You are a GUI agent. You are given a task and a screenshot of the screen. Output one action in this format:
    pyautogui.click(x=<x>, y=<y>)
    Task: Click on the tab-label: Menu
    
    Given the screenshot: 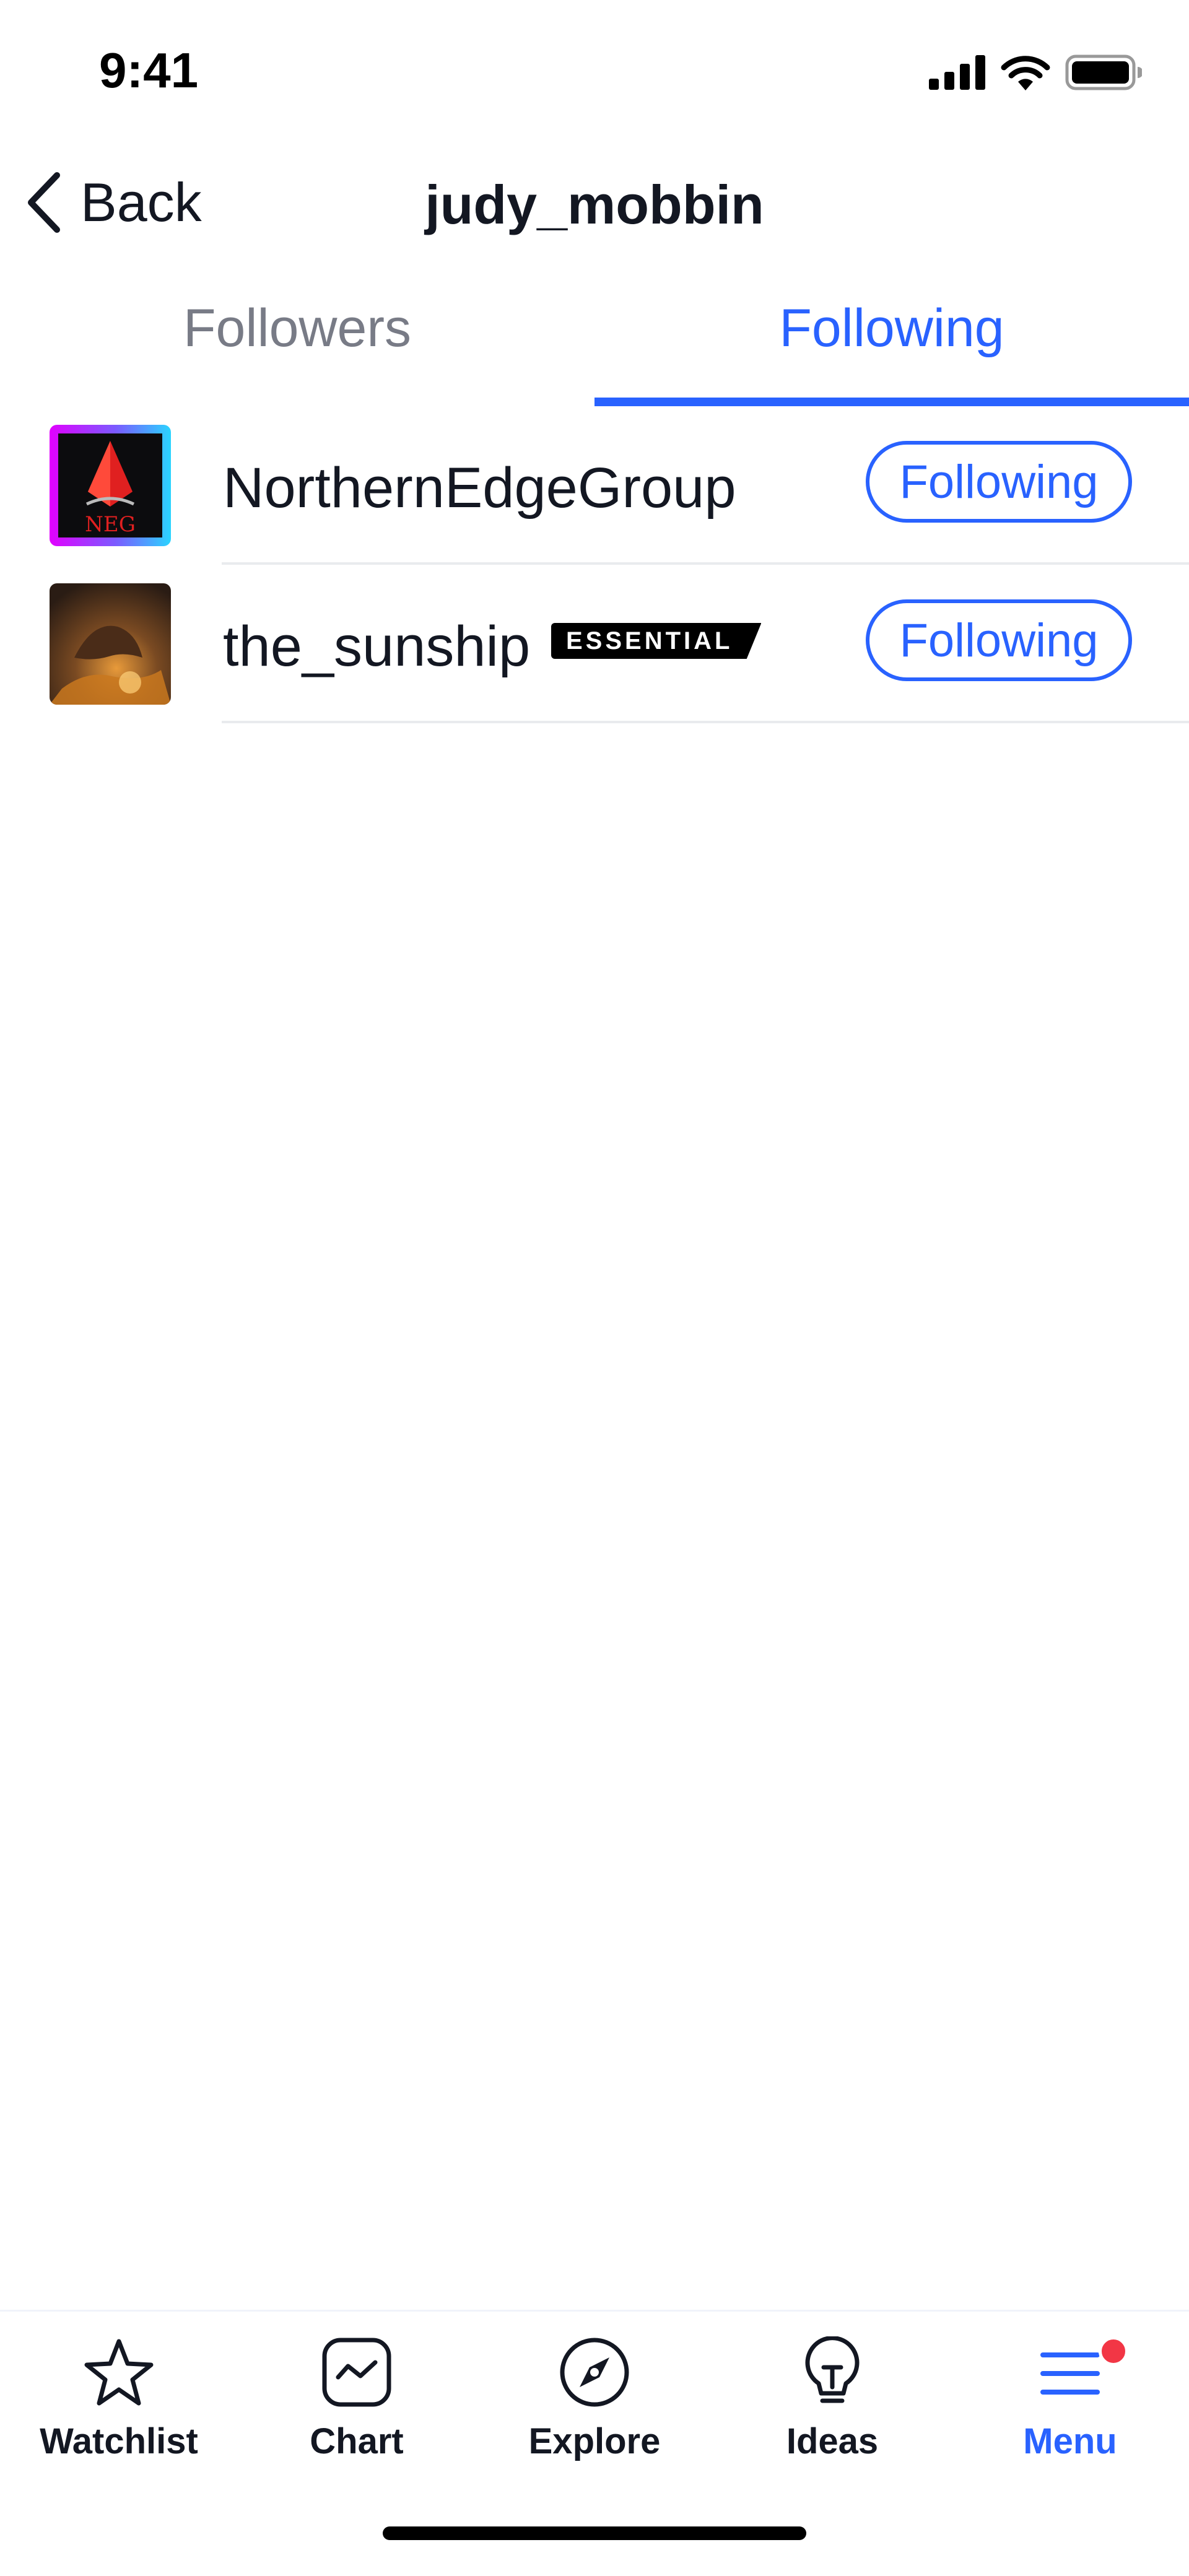 What is the action you would take?
    pyautogui.click(x=1070, y=2441)
    